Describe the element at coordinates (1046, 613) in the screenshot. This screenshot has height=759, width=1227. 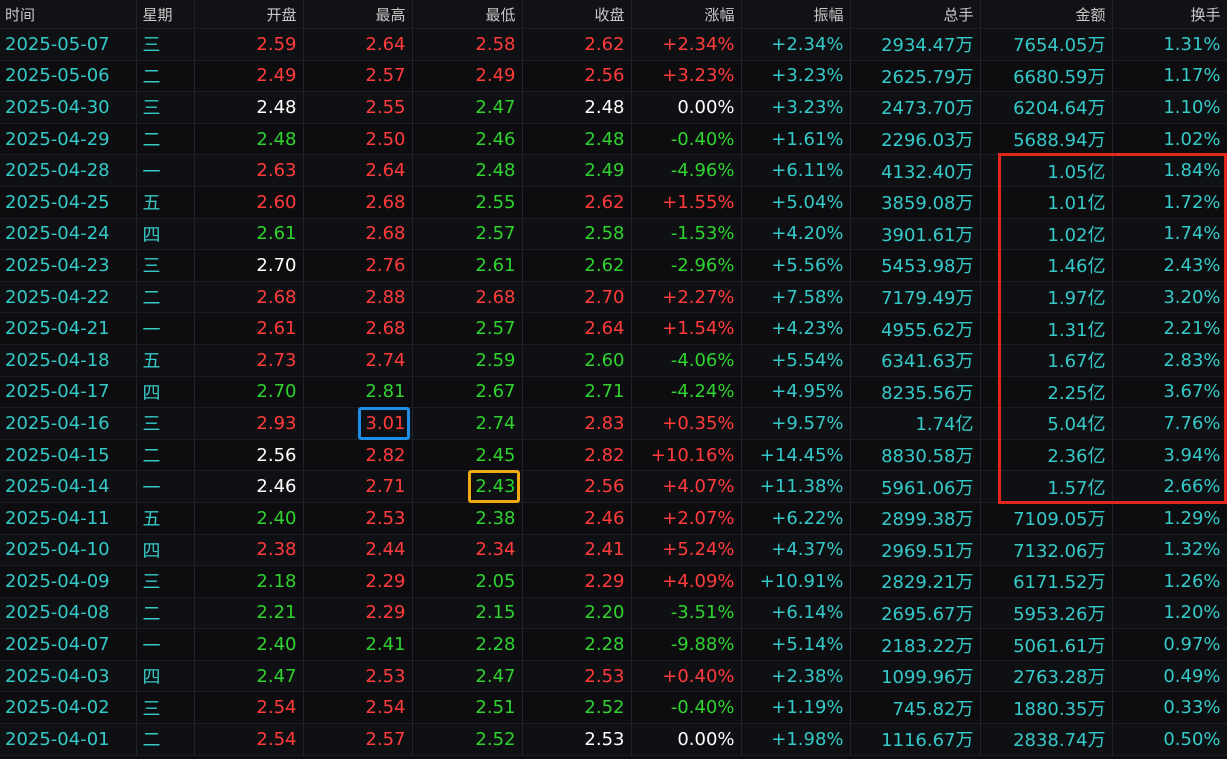
I see `amount-cell: 5953.26万` at that location.